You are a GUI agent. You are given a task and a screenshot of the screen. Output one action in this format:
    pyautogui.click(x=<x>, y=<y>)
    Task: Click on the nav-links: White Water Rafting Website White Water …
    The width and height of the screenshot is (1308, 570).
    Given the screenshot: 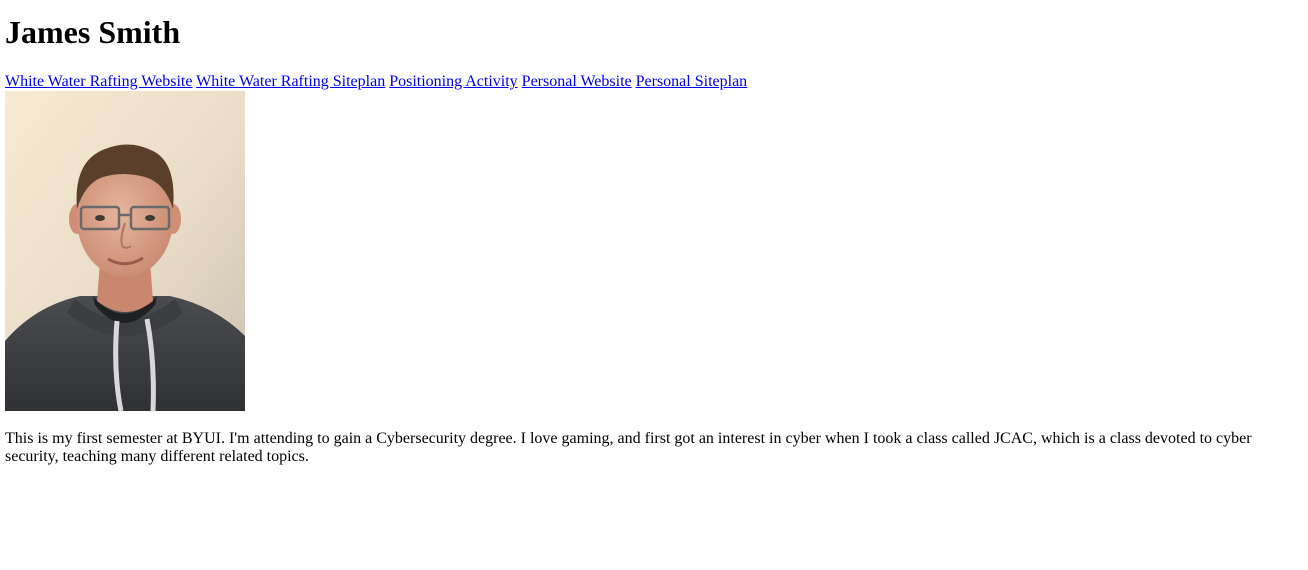 What is the action you would take?
    pyautogui.click(x=376, y=81)
    